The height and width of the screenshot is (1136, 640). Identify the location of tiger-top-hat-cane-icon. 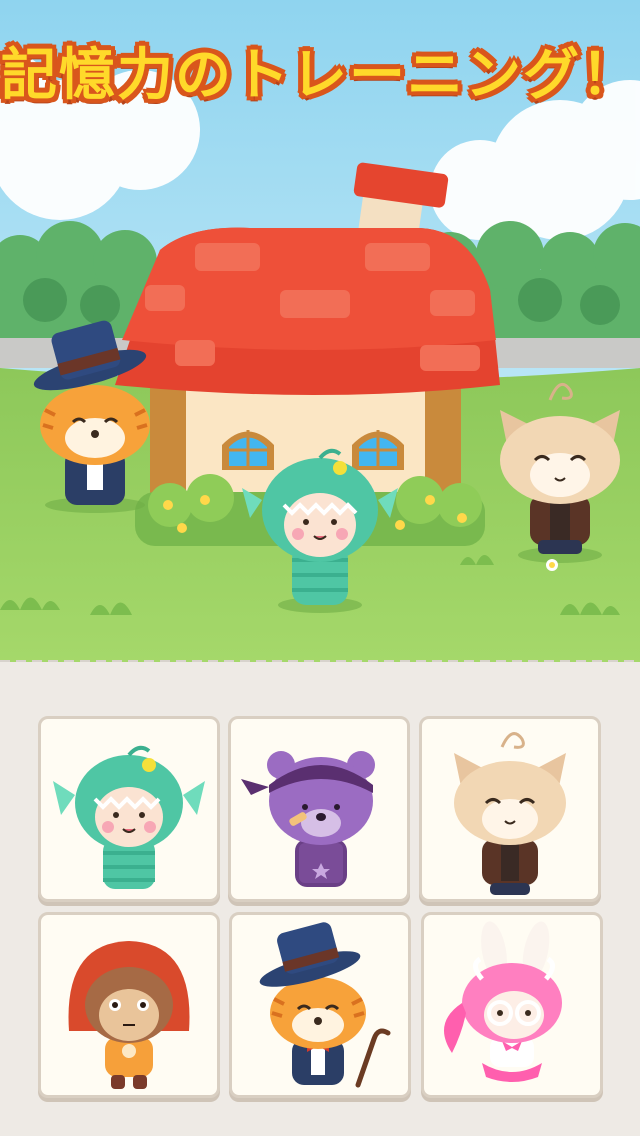
(325, 1005).